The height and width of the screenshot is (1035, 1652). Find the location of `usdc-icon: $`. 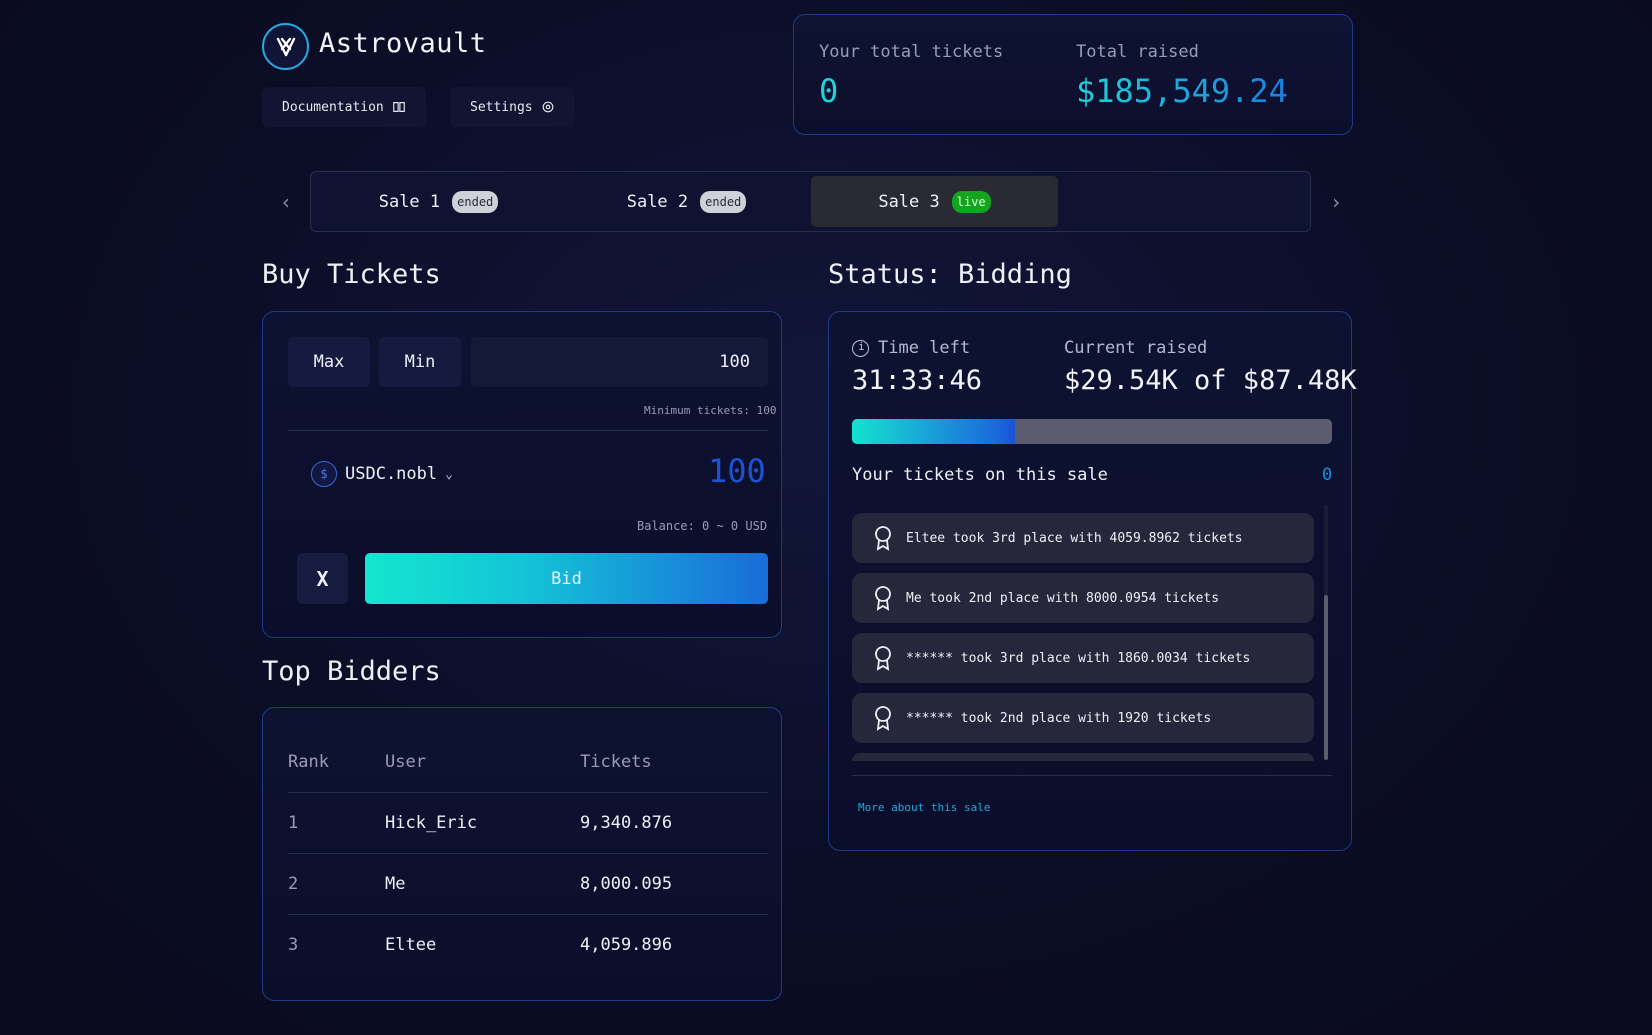

usdc-icon: $ is located at coordinates (324, 474).